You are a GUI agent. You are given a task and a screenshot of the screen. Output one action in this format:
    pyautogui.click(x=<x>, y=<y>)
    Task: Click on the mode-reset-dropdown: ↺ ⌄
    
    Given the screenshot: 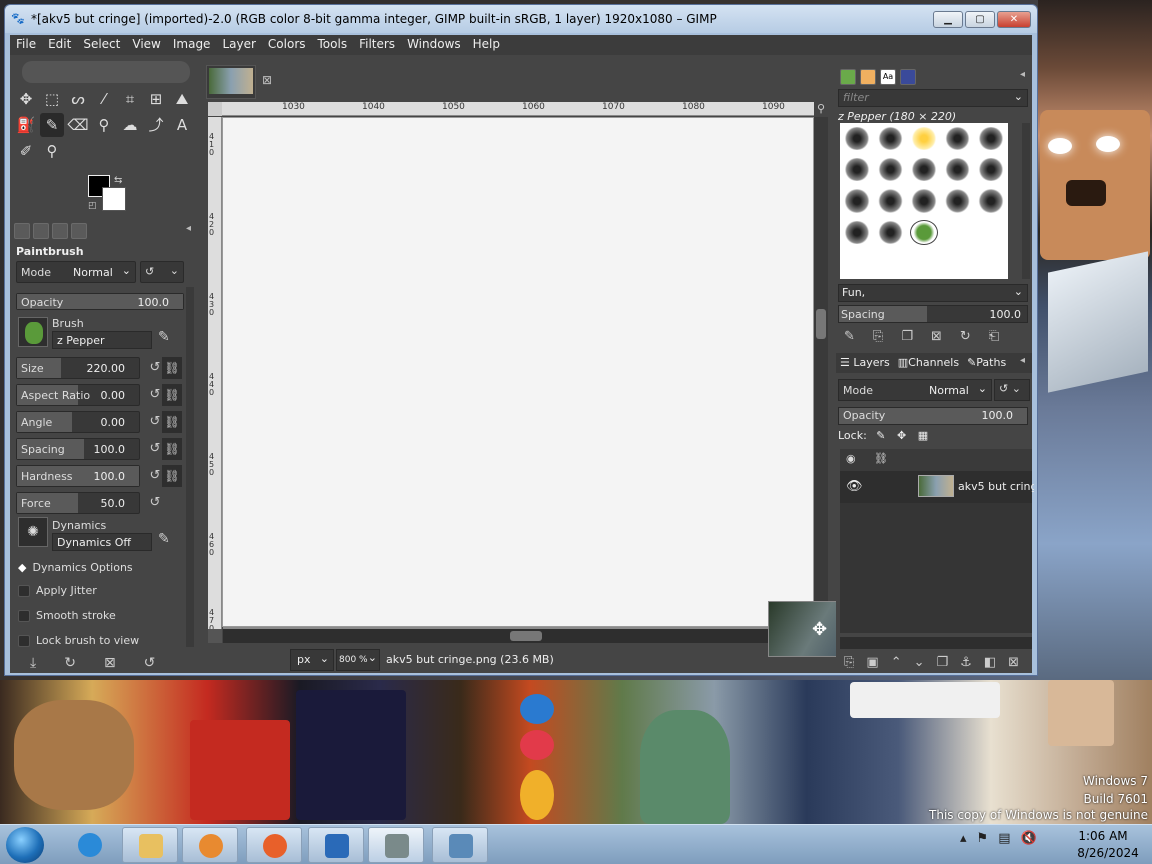 What is the action you would take?
    pyautogui.click(x=162, y=272)
    